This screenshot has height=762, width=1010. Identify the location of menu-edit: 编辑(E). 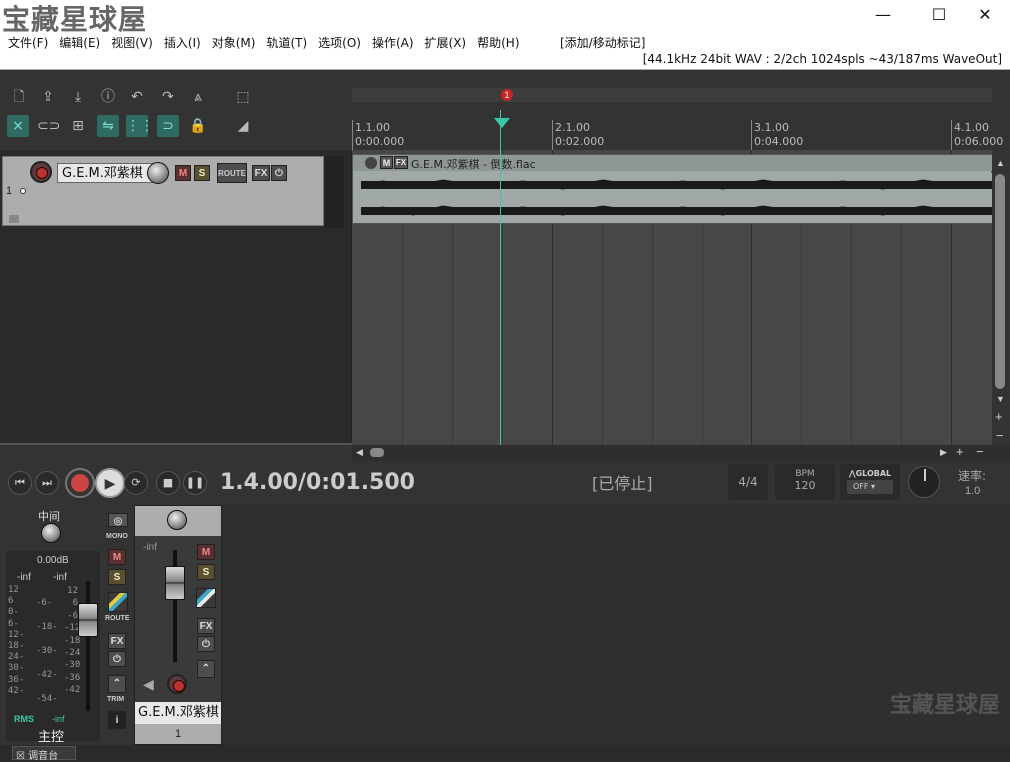
(81, 42).